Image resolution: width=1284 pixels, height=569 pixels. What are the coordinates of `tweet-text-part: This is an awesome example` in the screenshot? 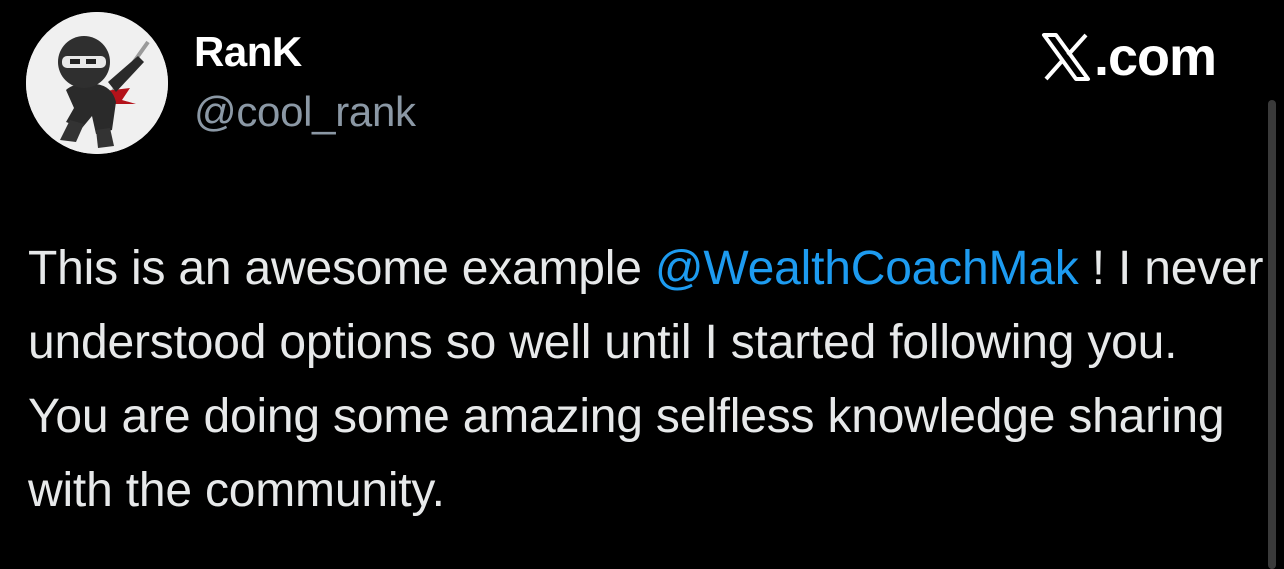 It's located at (341, 268).